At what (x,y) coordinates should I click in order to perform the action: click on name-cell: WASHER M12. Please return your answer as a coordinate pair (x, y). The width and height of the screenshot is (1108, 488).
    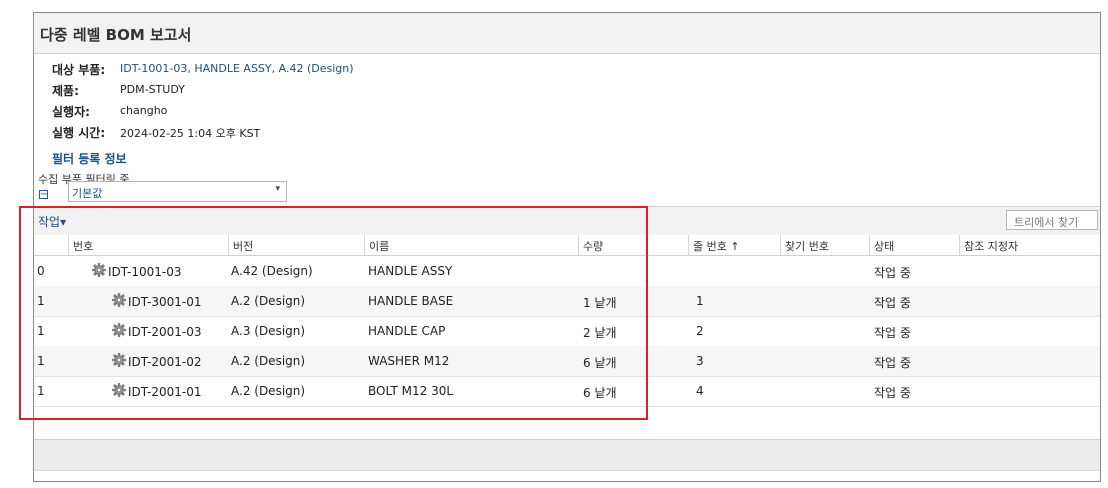
    Looking at the image, I should click on (409, 361).